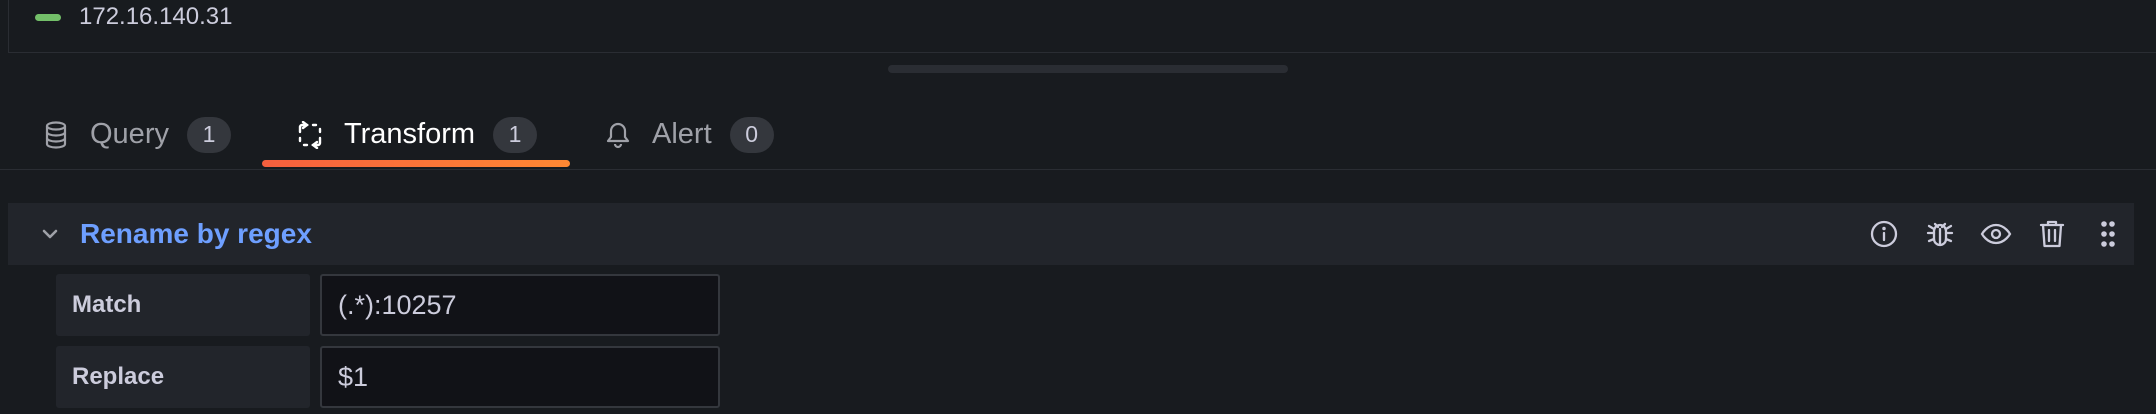 This screenshot has height=414, width=2156. What do you see at coordinates (1082, 26) in the screenshot?
I see `panel-legend: 172.16.140.31` at bounding box center [1082, 26].